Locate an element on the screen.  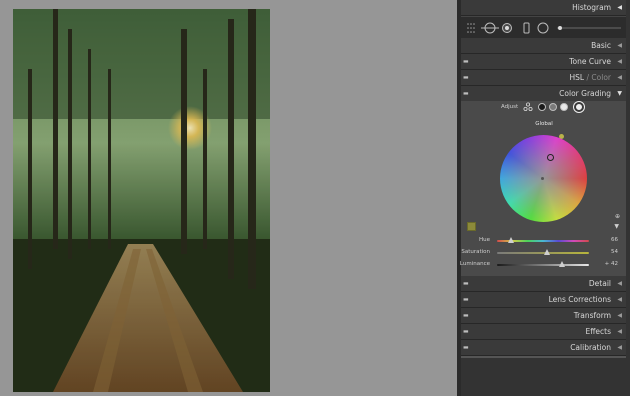
spot-removal-icon is located at coordinates (507, 28).